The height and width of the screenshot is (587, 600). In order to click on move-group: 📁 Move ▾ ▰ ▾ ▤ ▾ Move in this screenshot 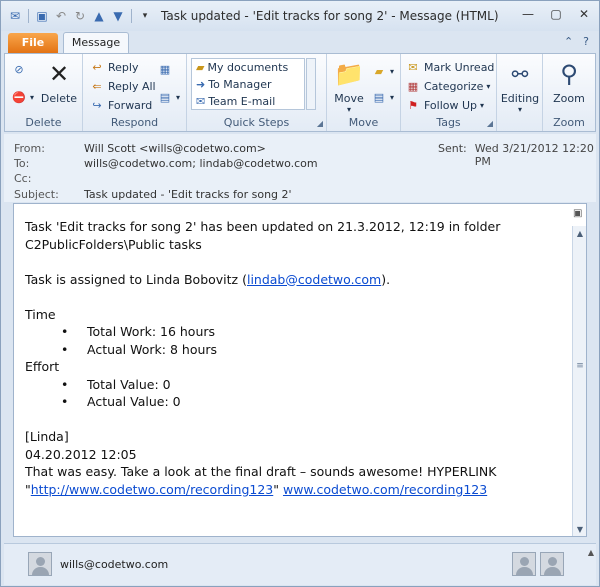, I will do `click(364, 92)`.